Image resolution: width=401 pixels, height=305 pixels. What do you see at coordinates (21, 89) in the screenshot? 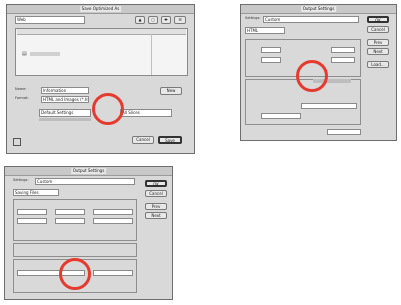
I see `file-name-label: Name:` at bounding box center [21, 89].